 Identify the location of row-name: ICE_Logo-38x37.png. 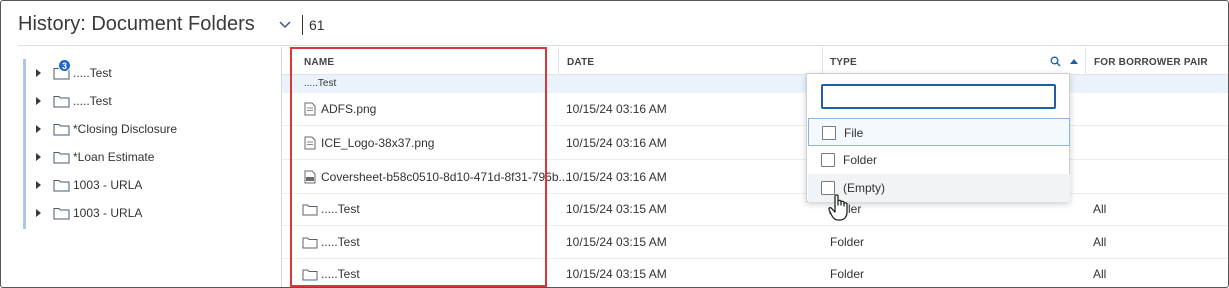
(378, 143).